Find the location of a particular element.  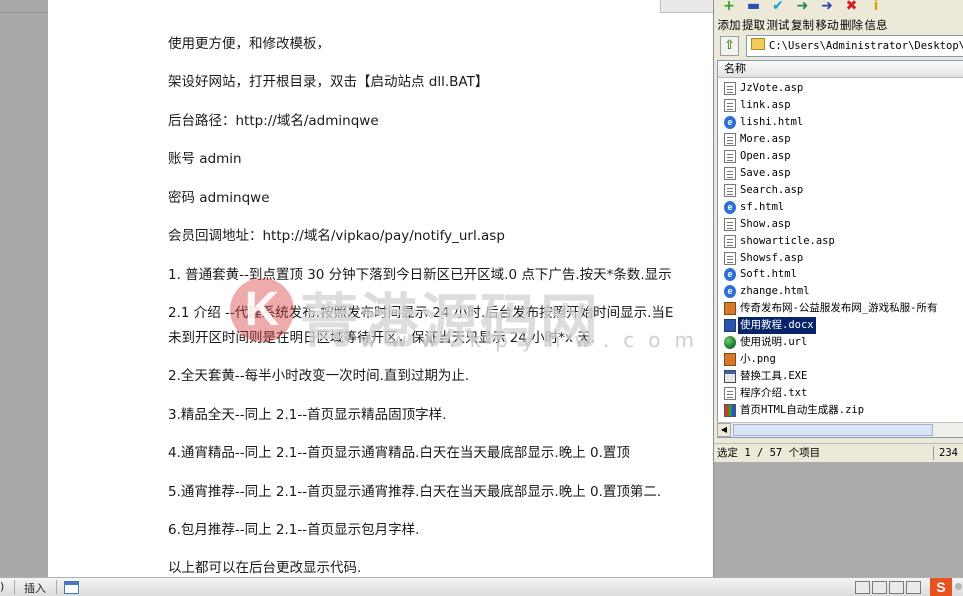

file-row: More.asp is located at coordinates (842, 139).